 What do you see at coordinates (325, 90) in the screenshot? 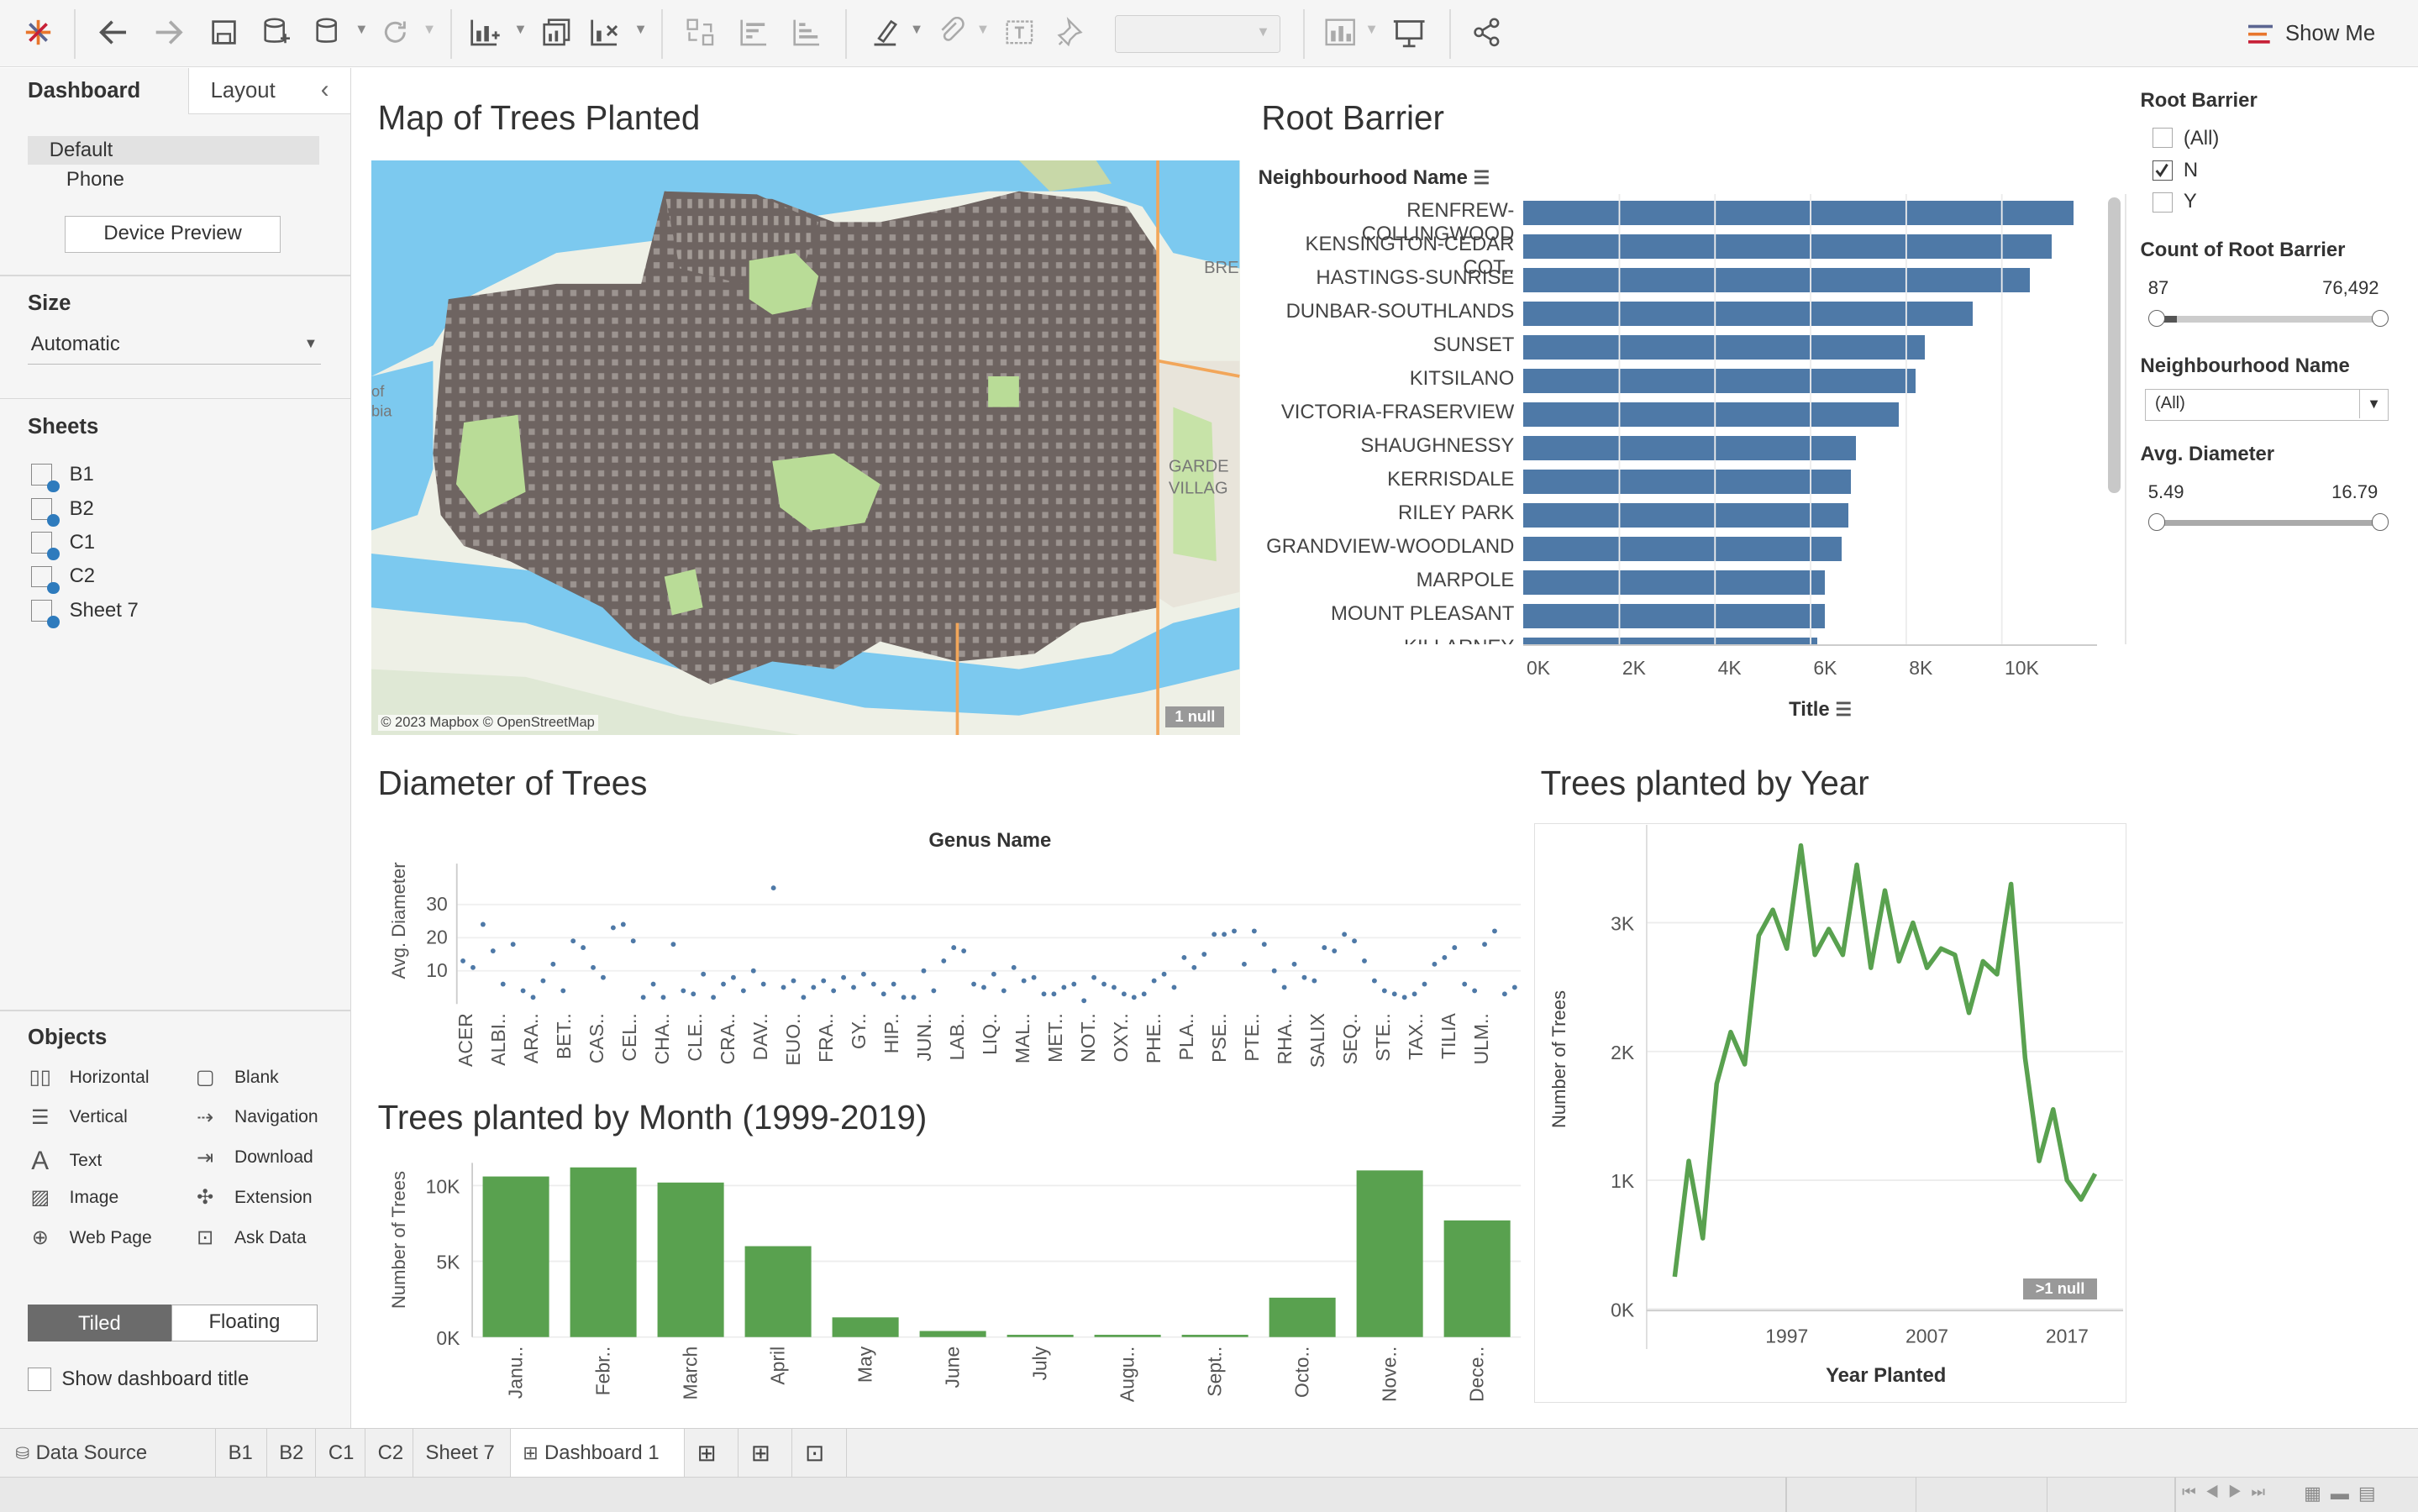
I see `collapse-panel-icon: ‹` at bounding box center [325, 90].